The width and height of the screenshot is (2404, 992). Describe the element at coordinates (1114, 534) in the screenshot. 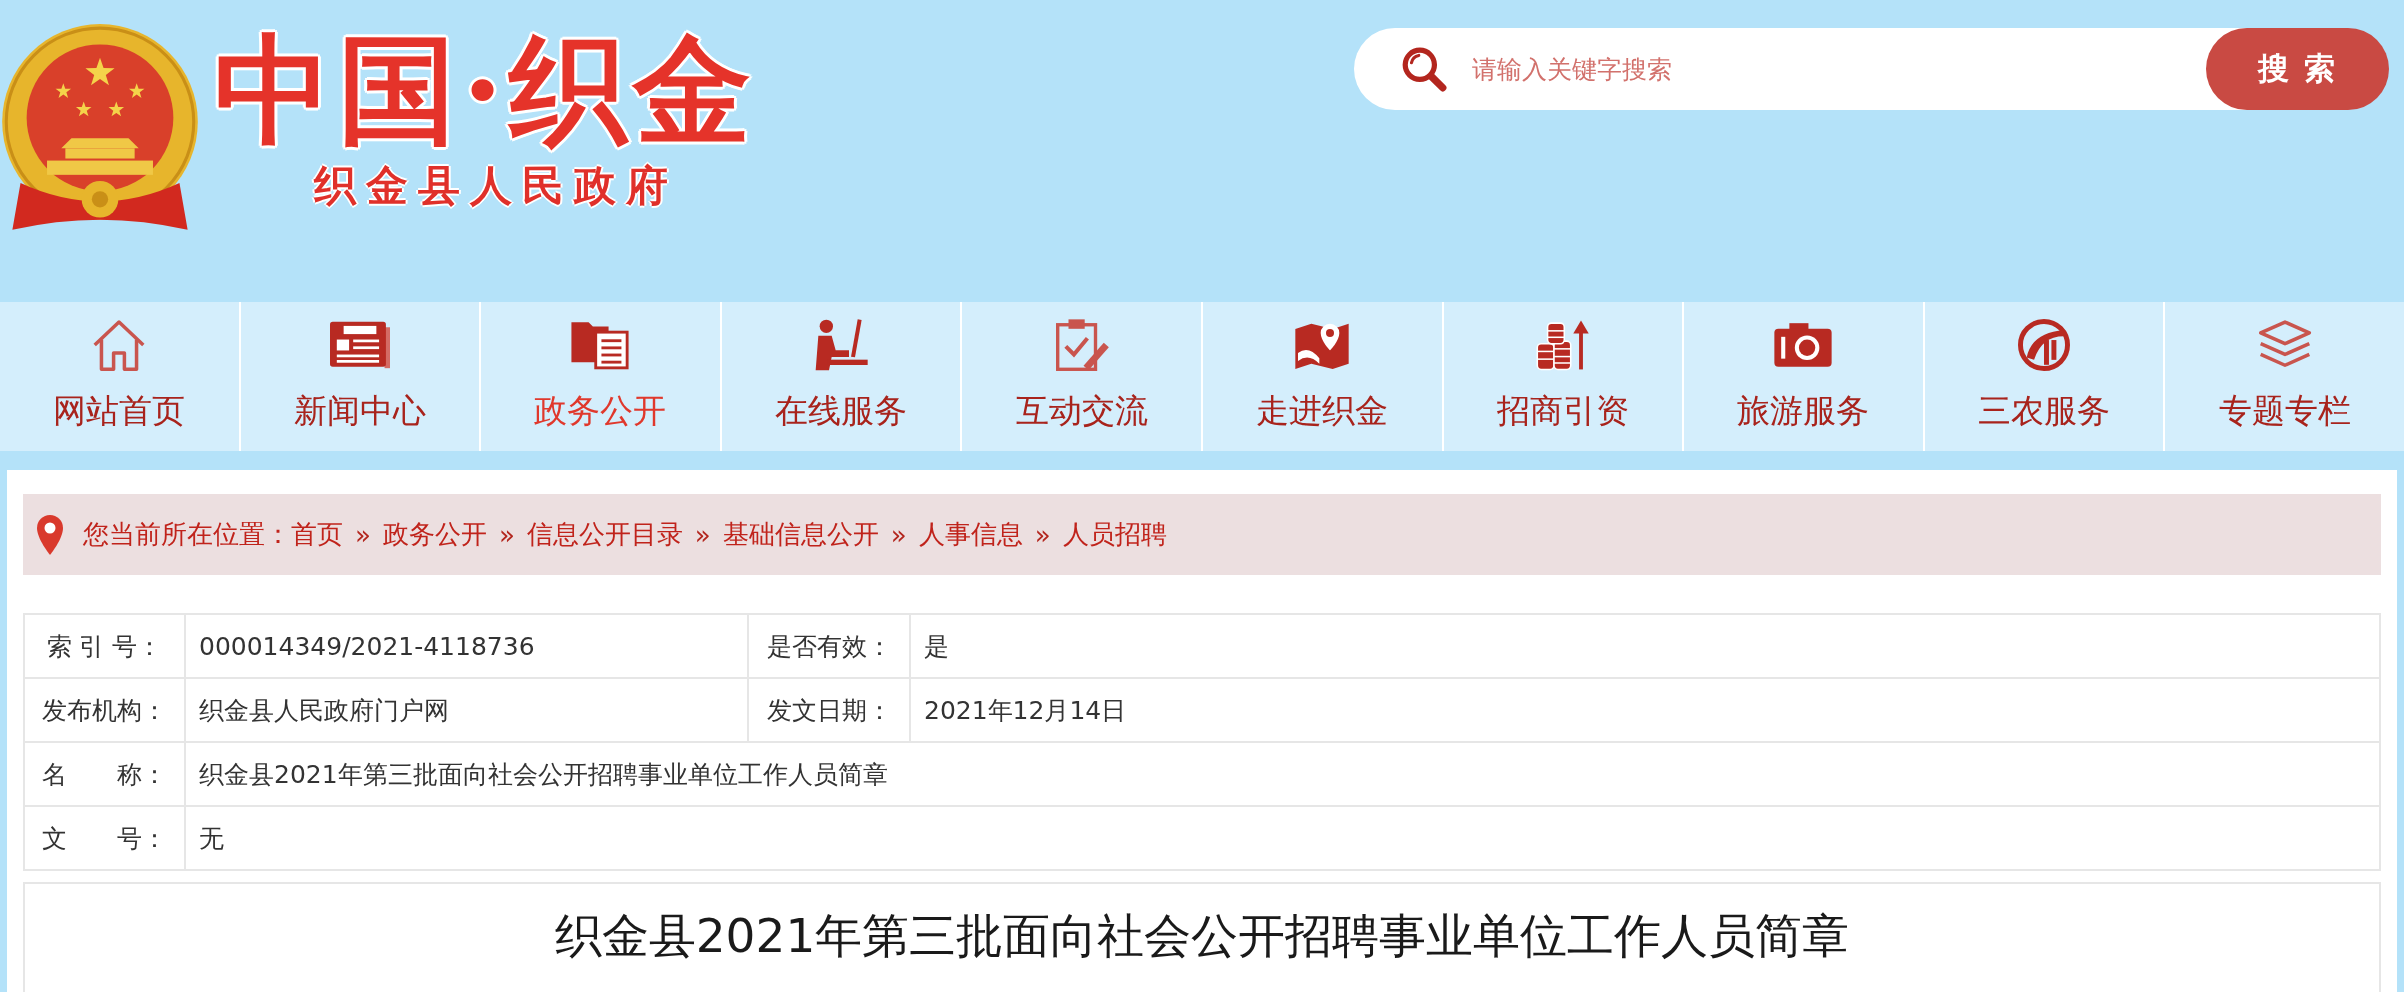

I see `breadcrumb-link: 人员招聘` at that location.